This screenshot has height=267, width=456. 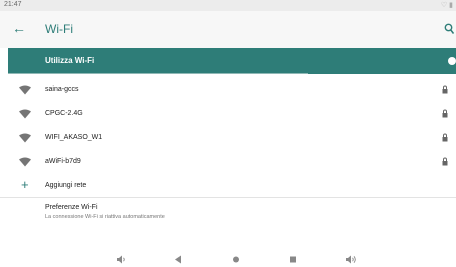 What do you see at coordinates (228, 29) in the screenshot?
I see `app-bar: ← Wi-Fi` at bounding box center [228, 29].